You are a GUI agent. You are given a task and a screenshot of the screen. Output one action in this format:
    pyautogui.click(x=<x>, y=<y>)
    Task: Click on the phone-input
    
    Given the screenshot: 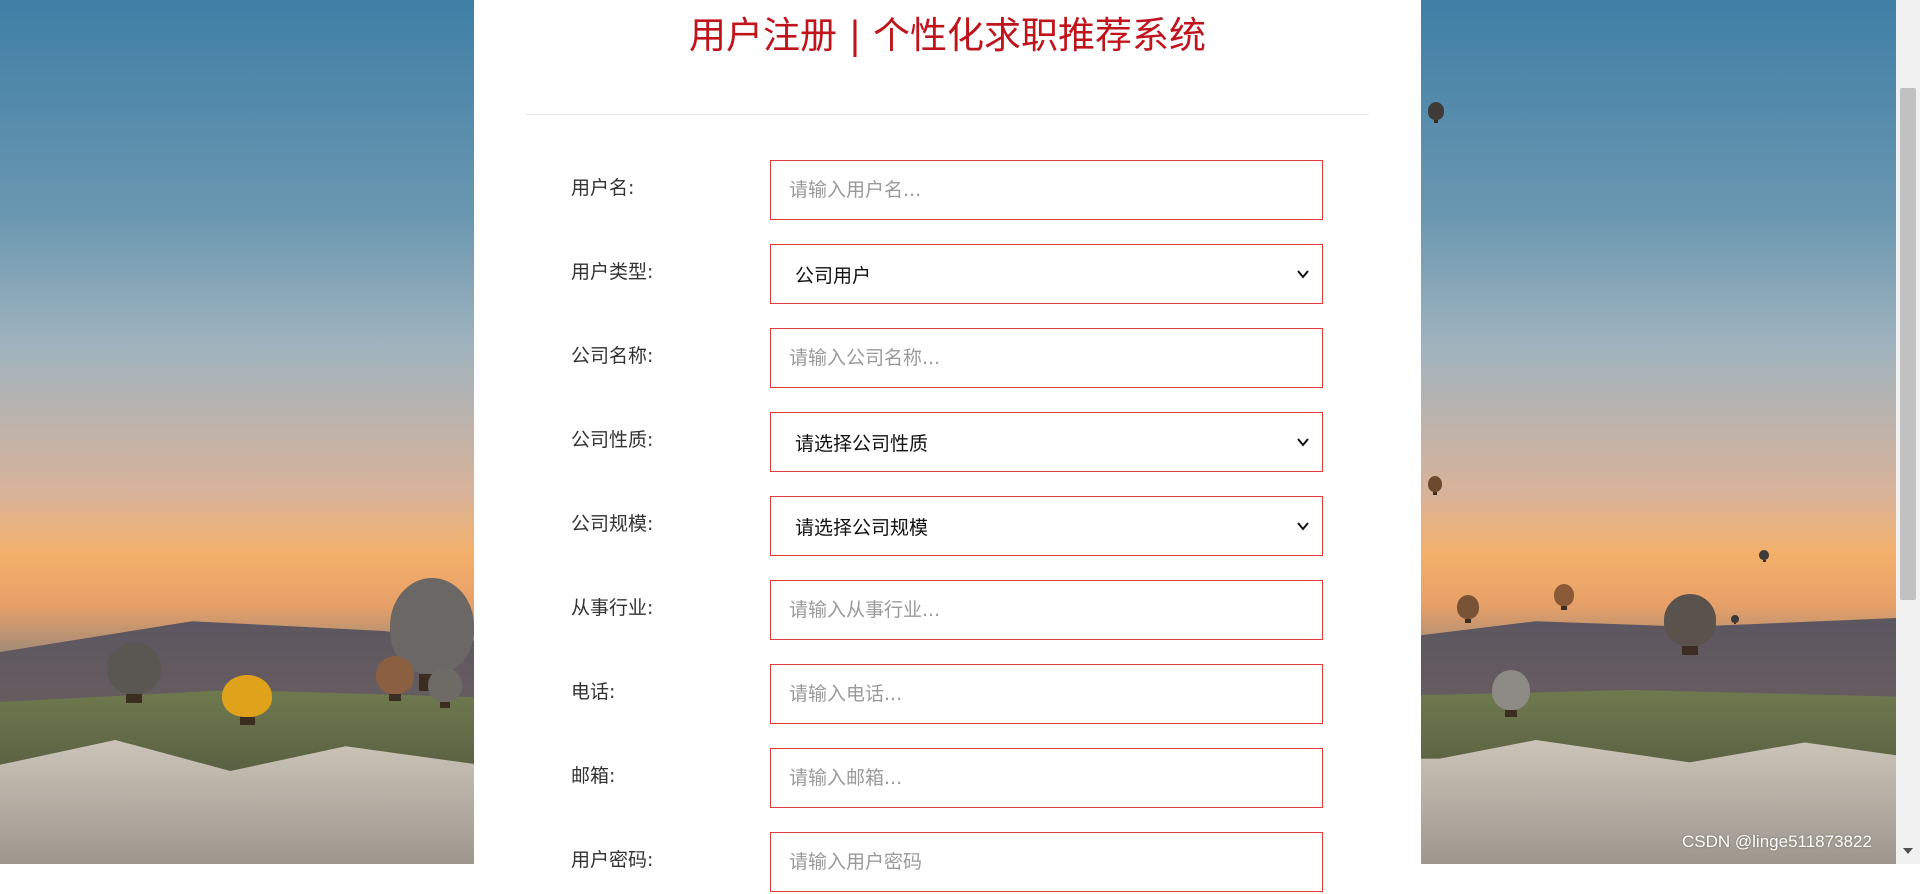 What is the action you would take?
    pyautogui.click(x=1046, y=694)
    